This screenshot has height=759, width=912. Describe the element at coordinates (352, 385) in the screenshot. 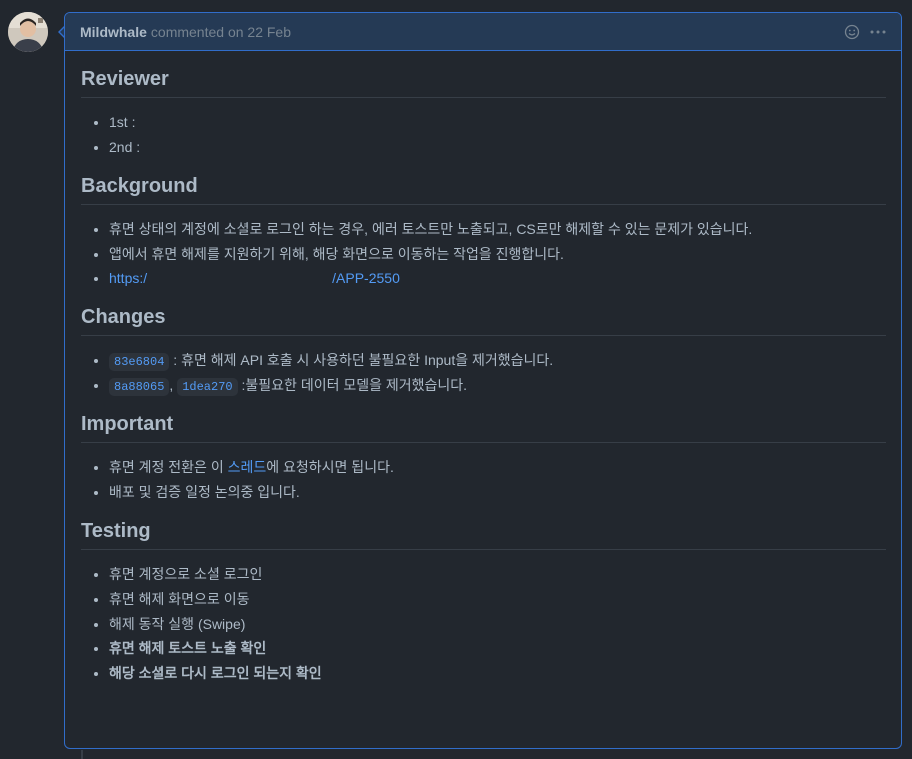

I see `change-text: :불필요한 데이터 모델을 제거했습니다.` at that location.